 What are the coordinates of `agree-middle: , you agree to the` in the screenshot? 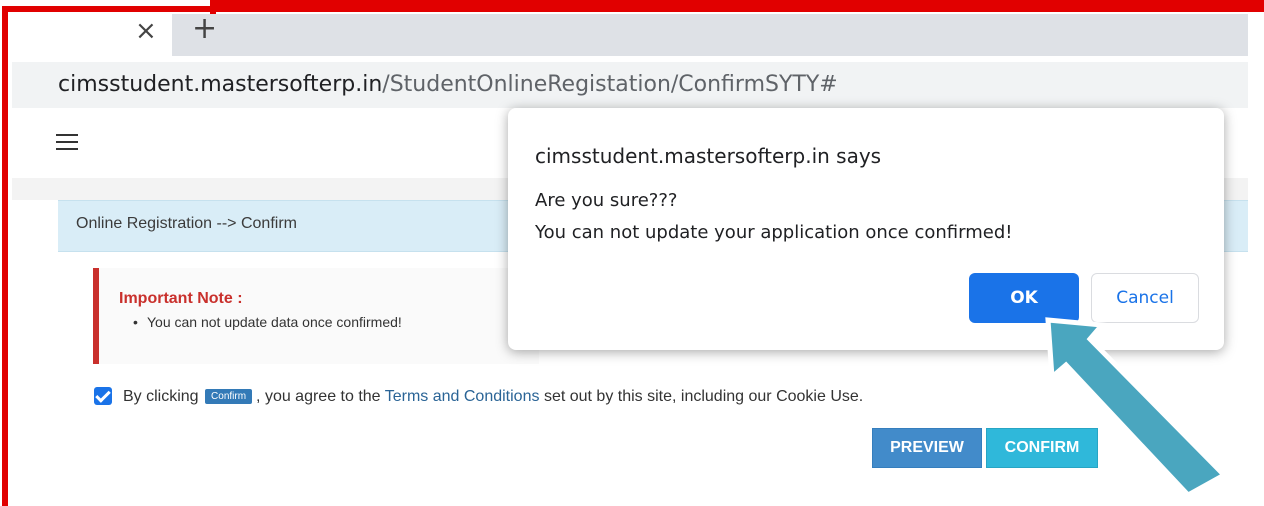 It's located at (318, 396).